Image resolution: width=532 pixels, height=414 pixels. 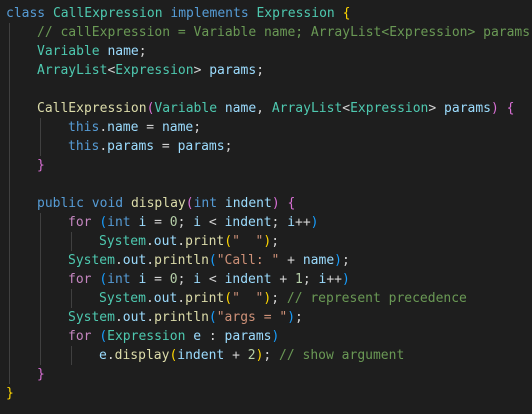 I want to click on code-token: public, so click(x=64, y=203).